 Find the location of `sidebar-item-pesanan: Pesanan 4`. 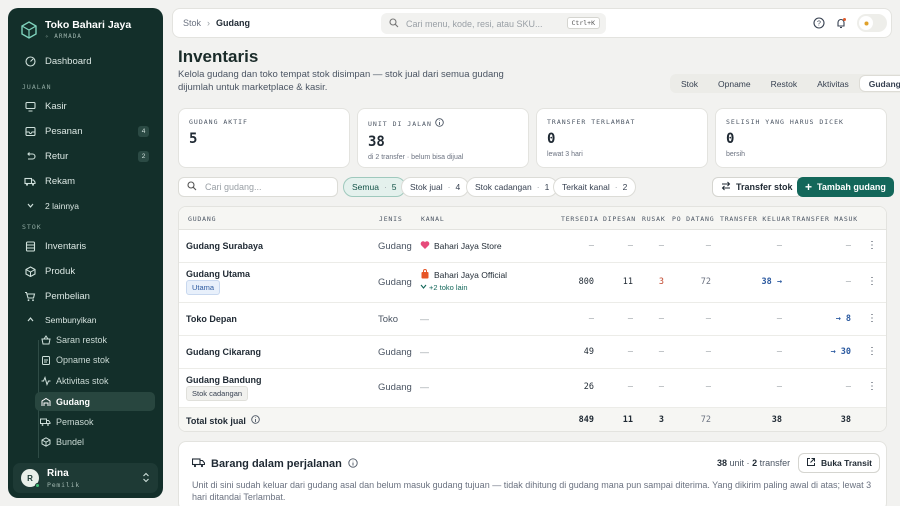

sidebar-item-pesanan: Pesanan 4 is located at coordinates (85, 131).